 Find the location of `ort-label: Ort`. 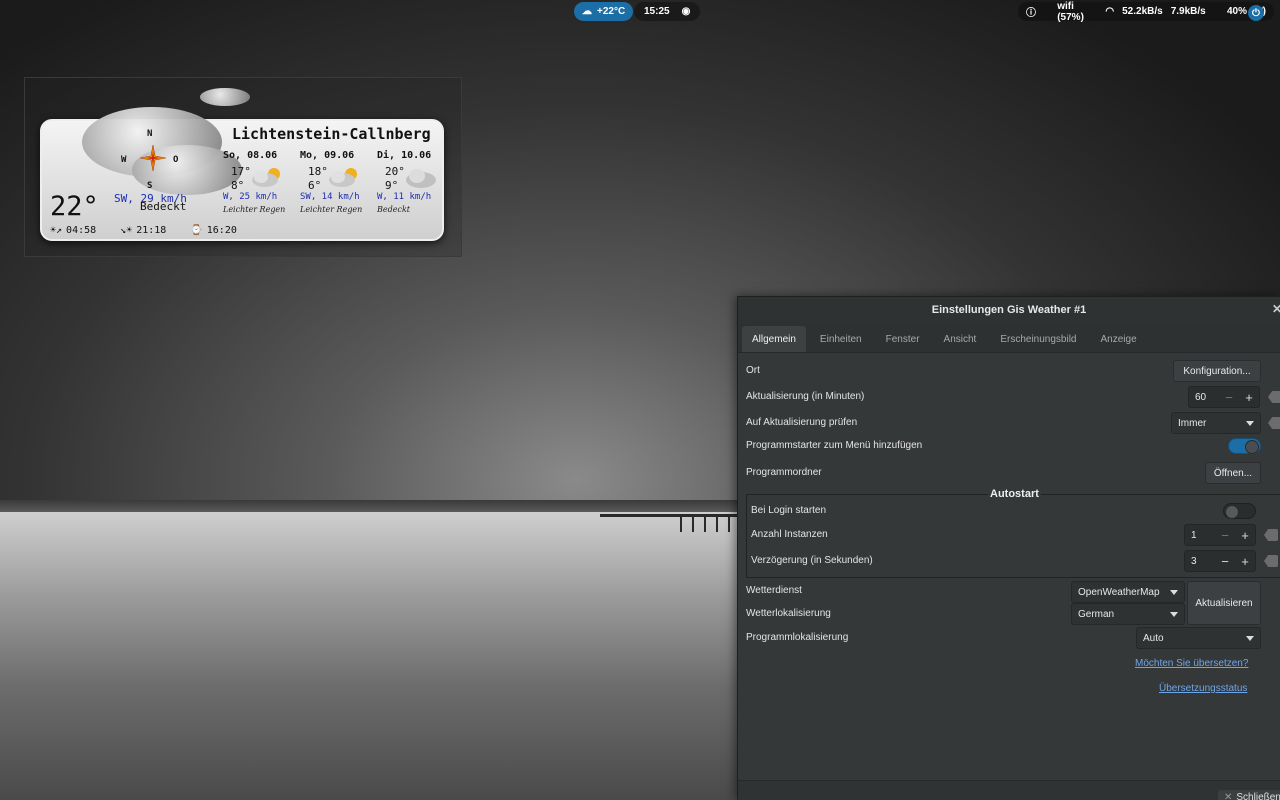

ort-label: Ort is located at coordinates (753, 370).